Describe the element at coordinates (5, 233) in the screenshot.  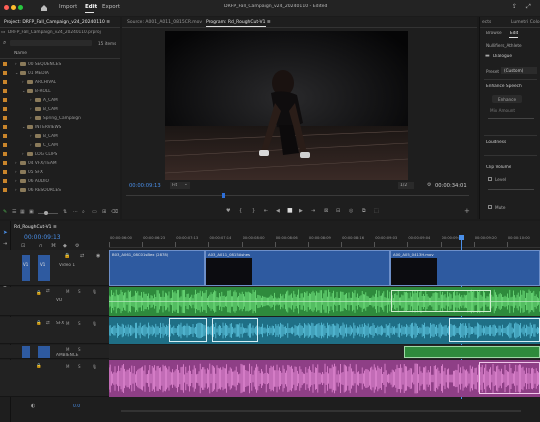
I see `selection-tool-icon: ➤` at that location.